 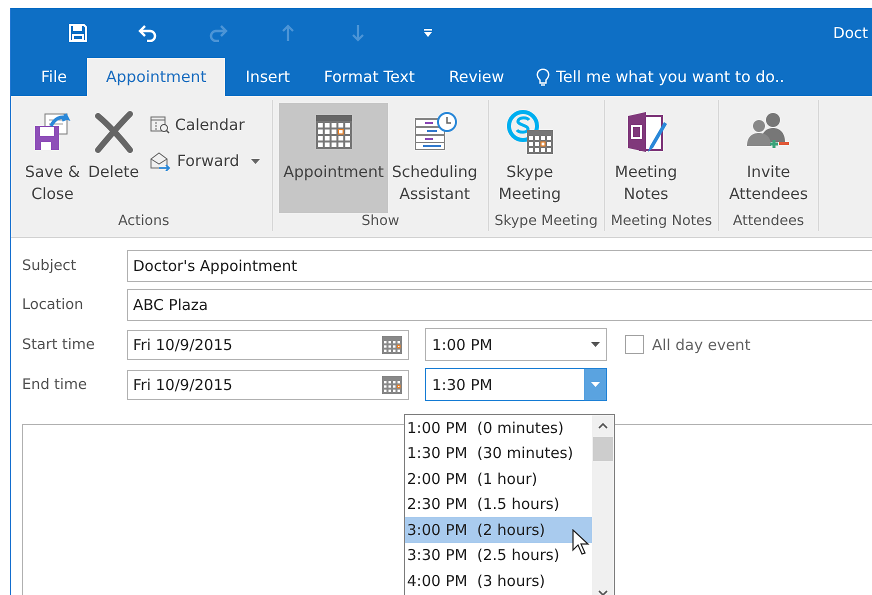 I want to click on ribbon-button: Delete, so click(x=113, y=158).